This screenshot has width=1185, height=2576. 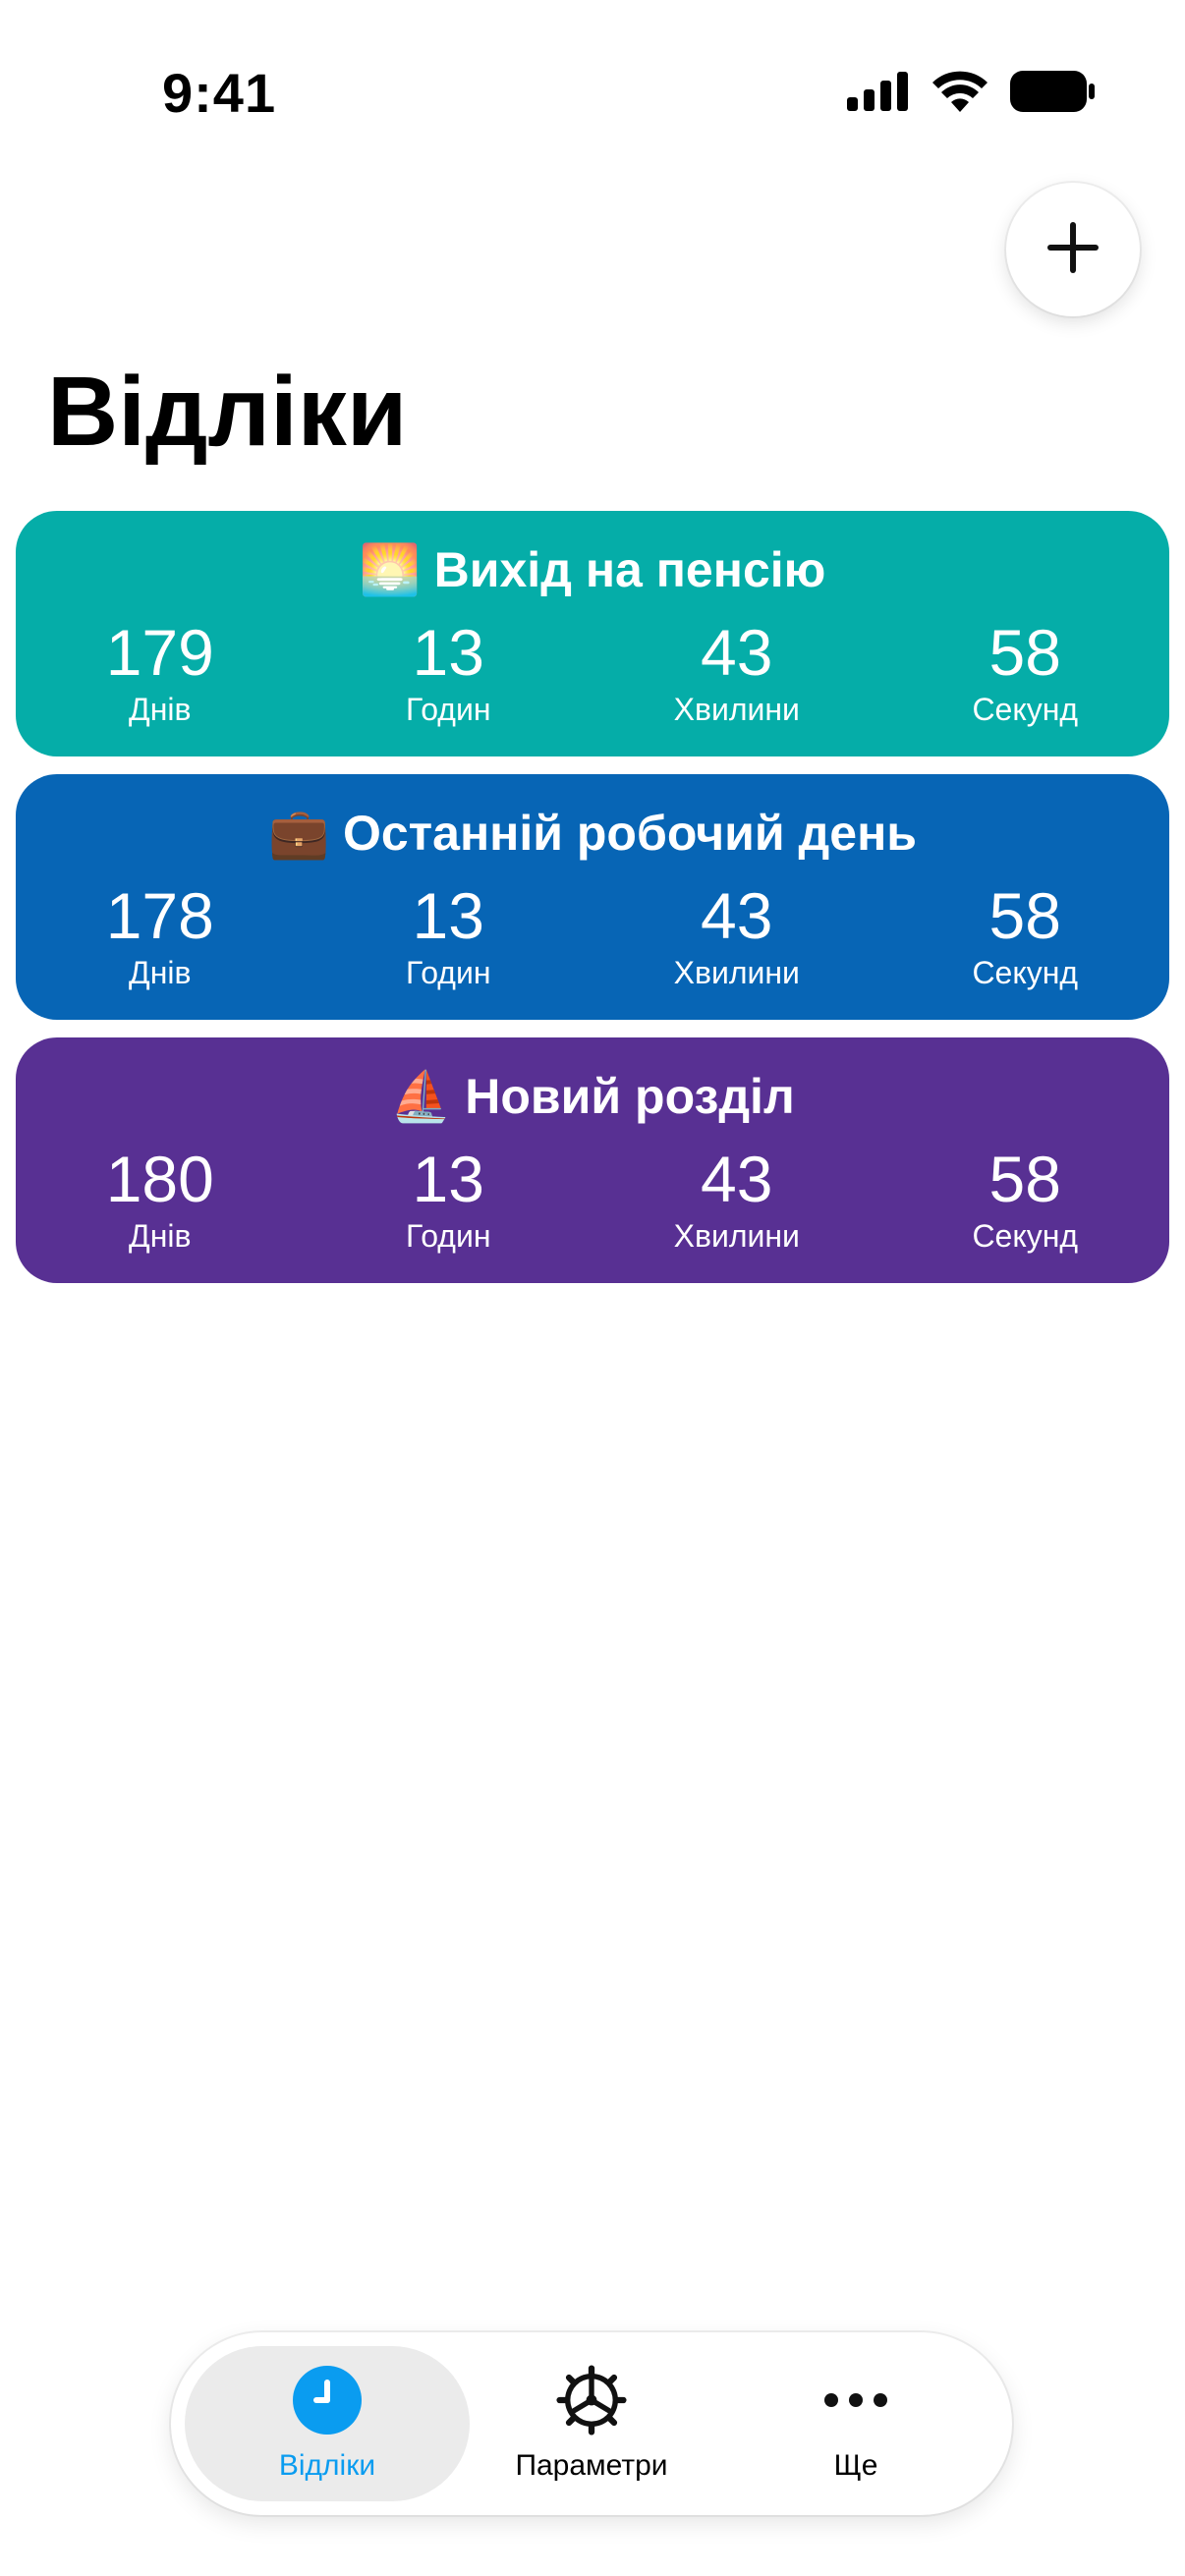 I want to click on gear-icon, so click(x=592, y=2400).